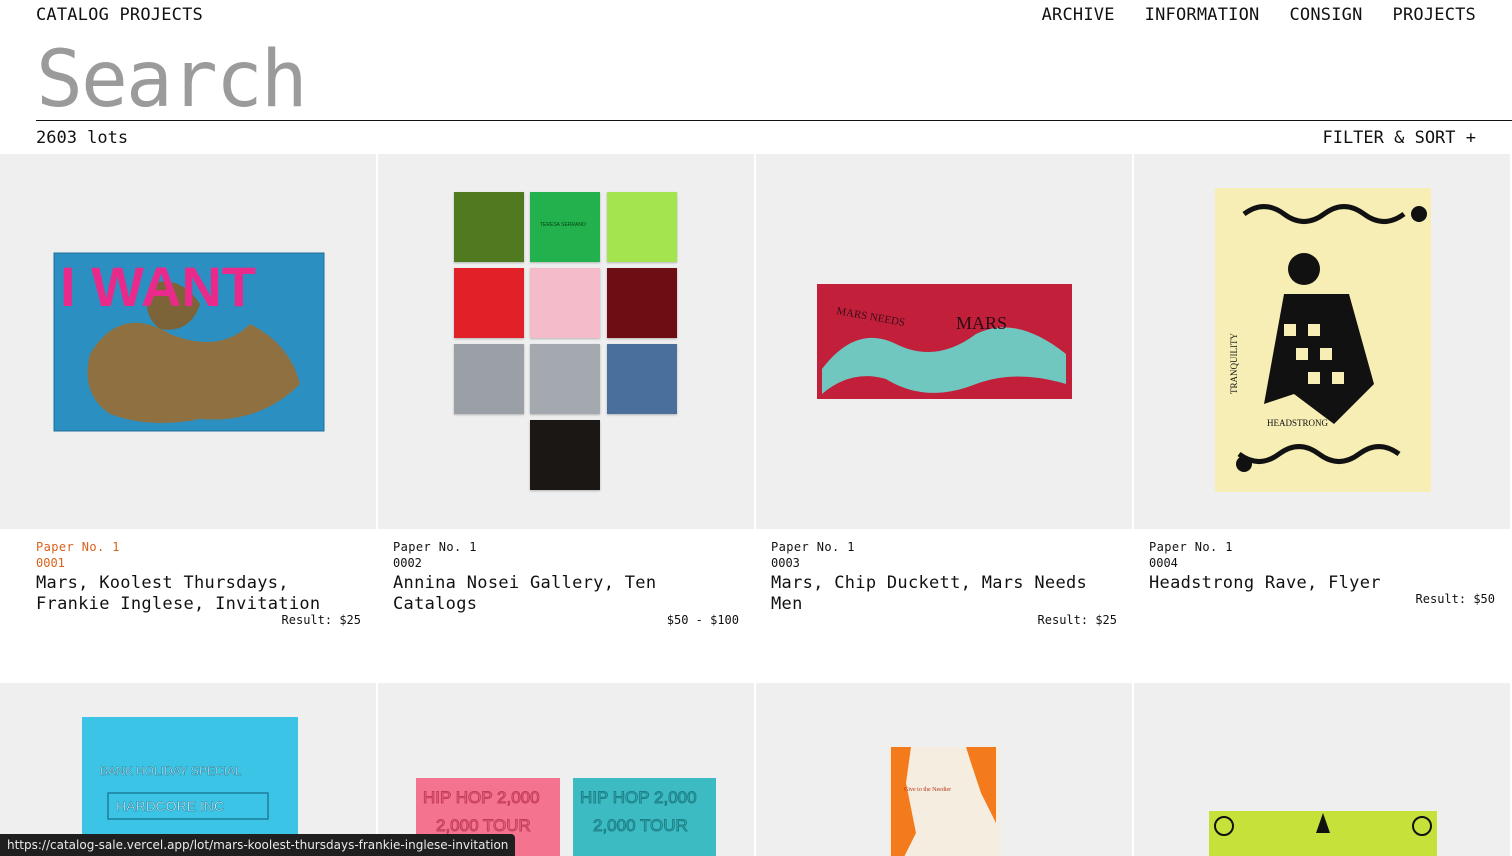 The height and width of the screenshot is (856, 1512). What do you see at coordinates (1298, 423) in the screenshot?
I see `svg-text: HEADSTRONG` at bounding box center [1298, 423].